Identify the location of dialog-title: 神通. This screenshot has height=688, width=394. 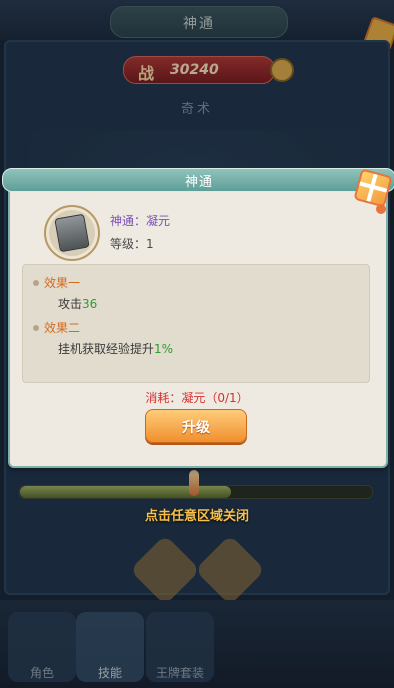
(198, 182).